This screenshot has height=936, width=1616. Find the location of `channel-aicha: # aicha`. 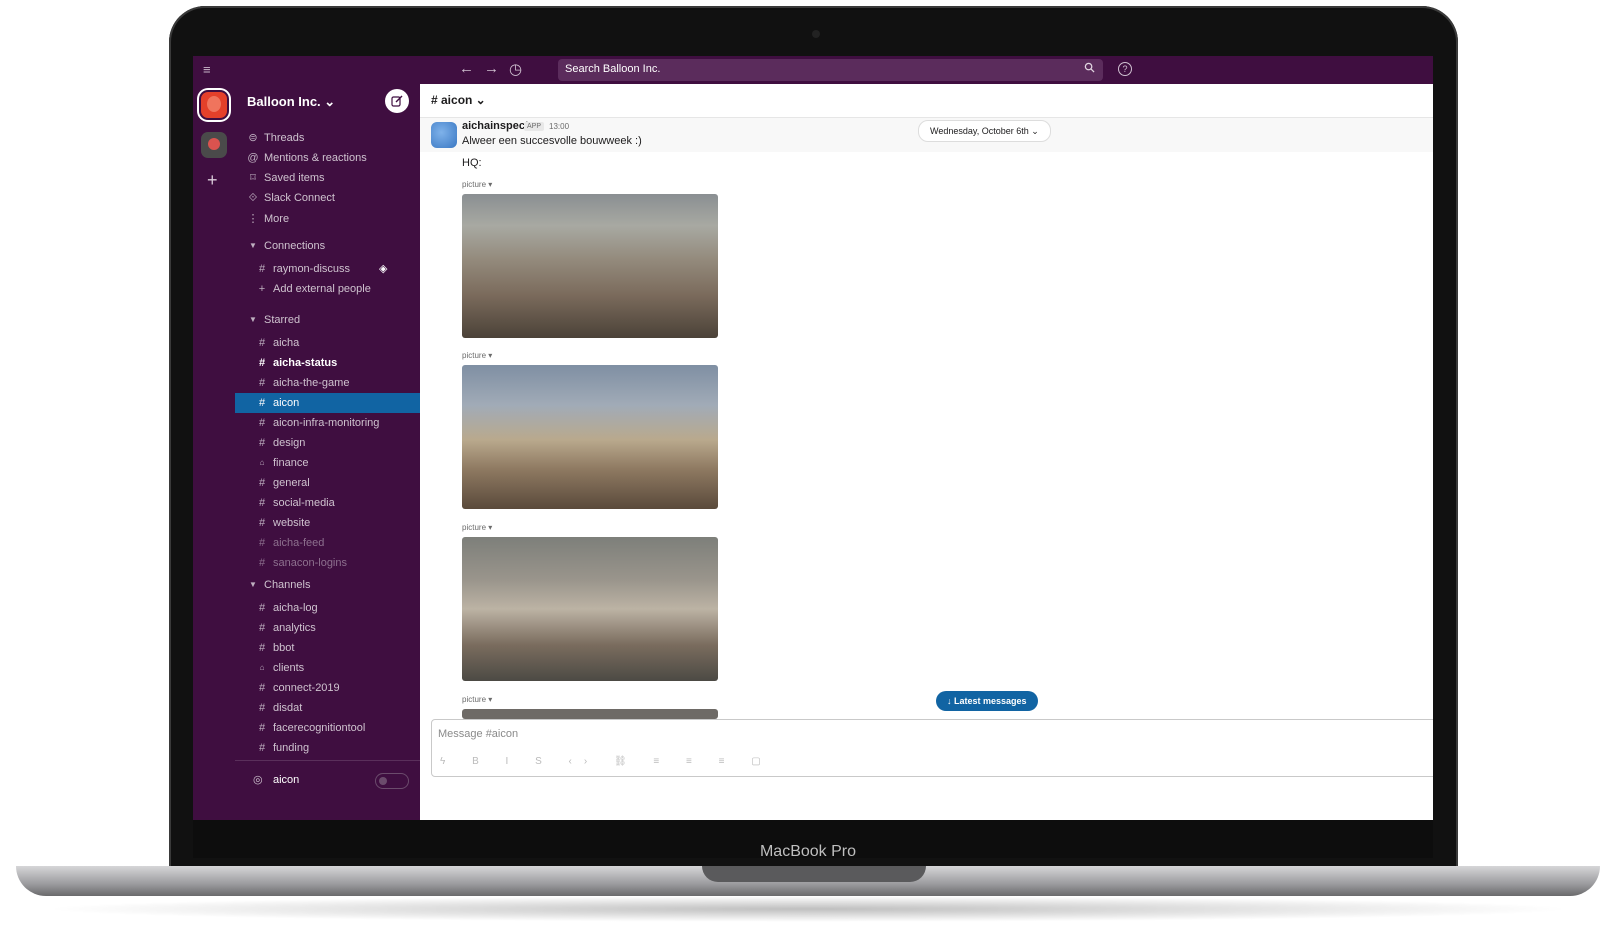

channel-aicha: # aicha is located at coordinates (327, 343).